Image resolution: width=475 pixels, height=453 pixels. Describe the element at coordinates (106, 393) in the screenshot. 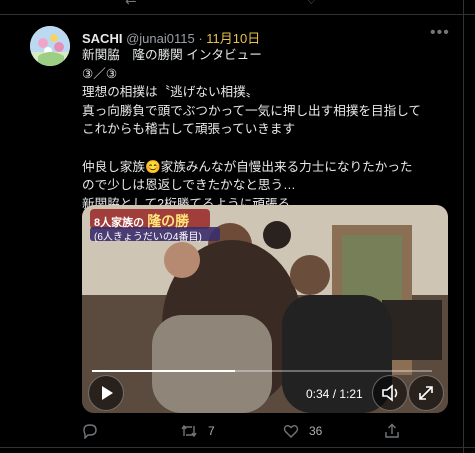

I see `play-icon` at that location.